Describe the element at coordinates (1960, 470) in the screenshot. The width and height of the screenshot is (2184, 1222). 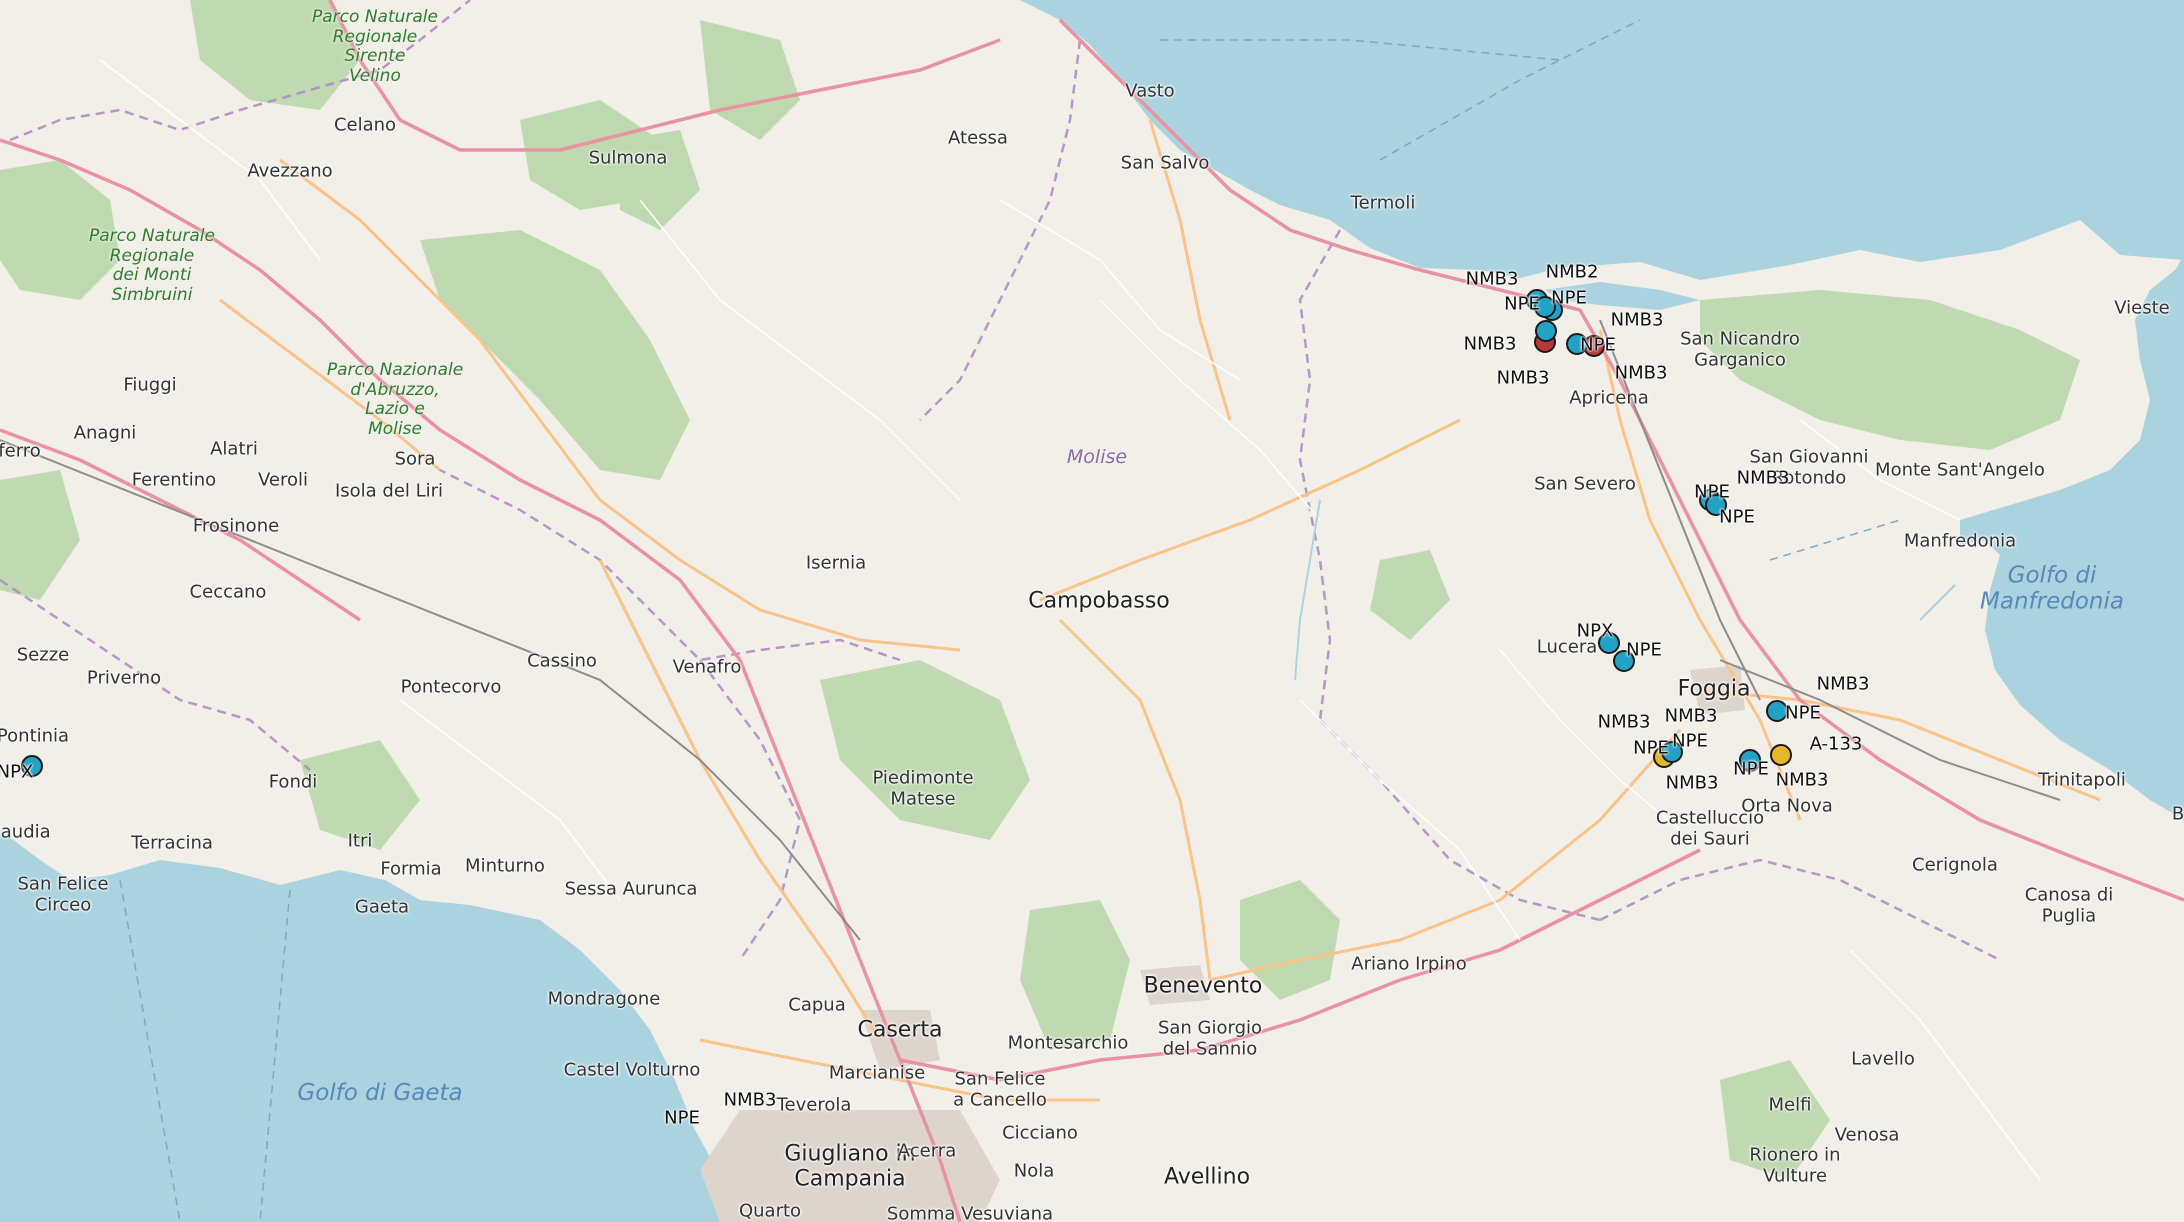
I see `place-label: Monte Sant'Angelo` at that location.